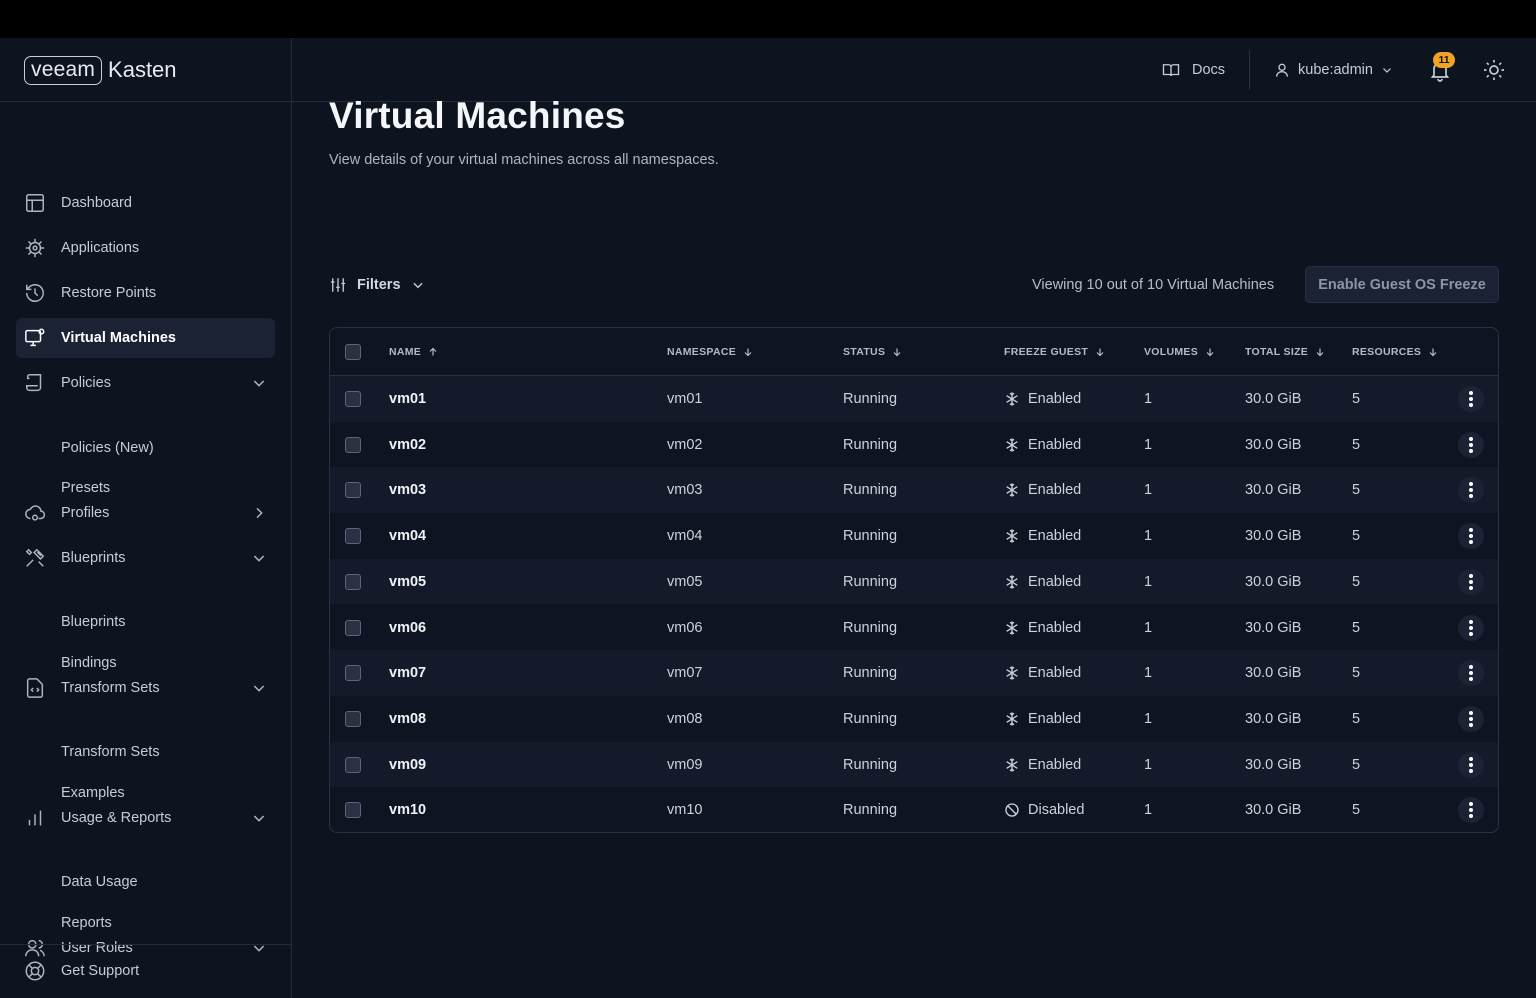 The height and width of the screenshot is (998, 1536). What do you see at coordinates (145, 338) in the screenshot?
I see `sidebar-item-virtual-machines: Virtual Machines` at bounding box center [145, 338].